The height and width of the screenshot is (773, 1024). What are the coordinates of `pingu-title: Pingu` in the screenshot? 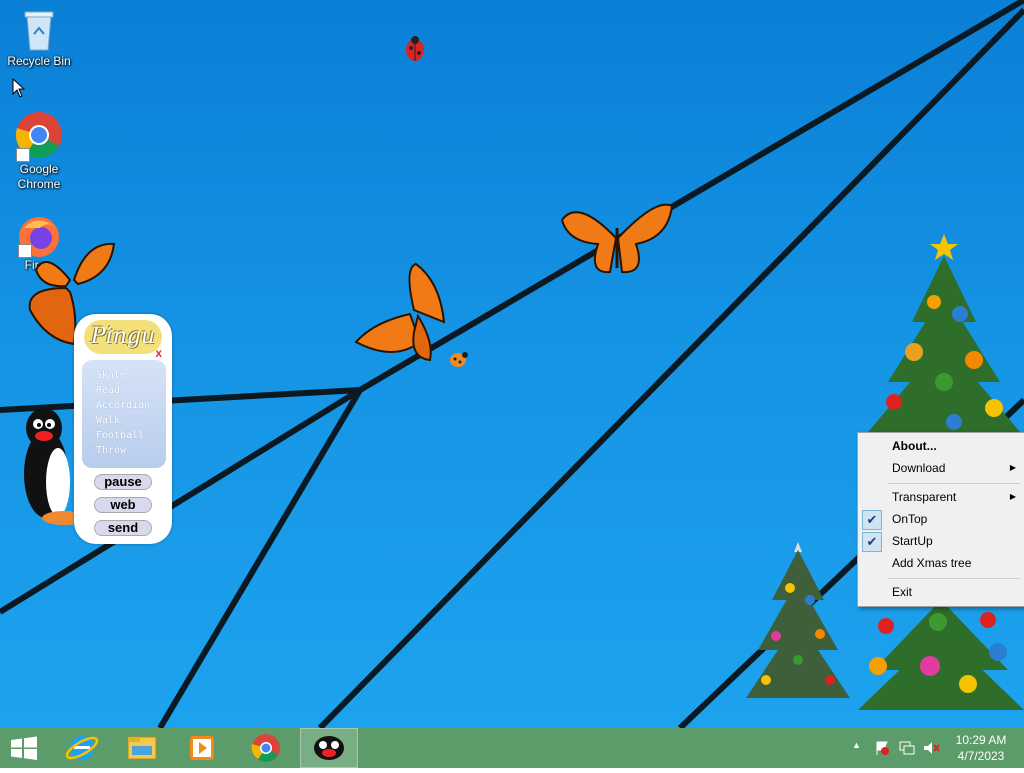 It's located at (123, 337).